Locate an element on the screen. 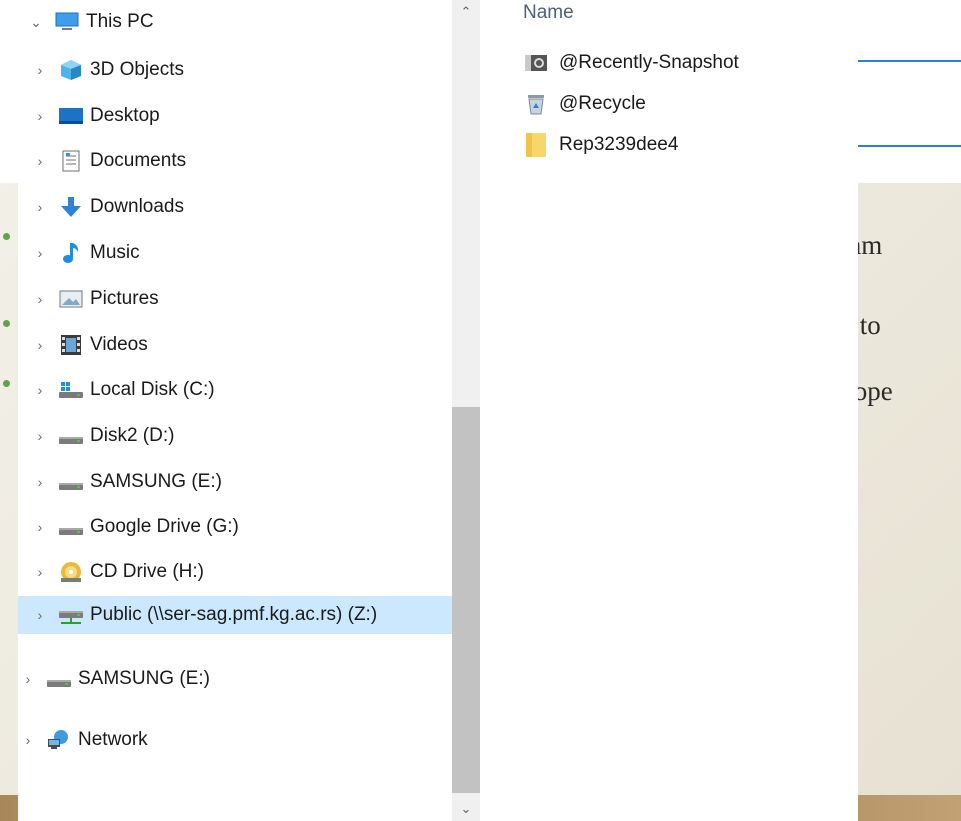 The image size is (961, 821). file-name: Rep3239dee4 is located at coordinates (619, 144).